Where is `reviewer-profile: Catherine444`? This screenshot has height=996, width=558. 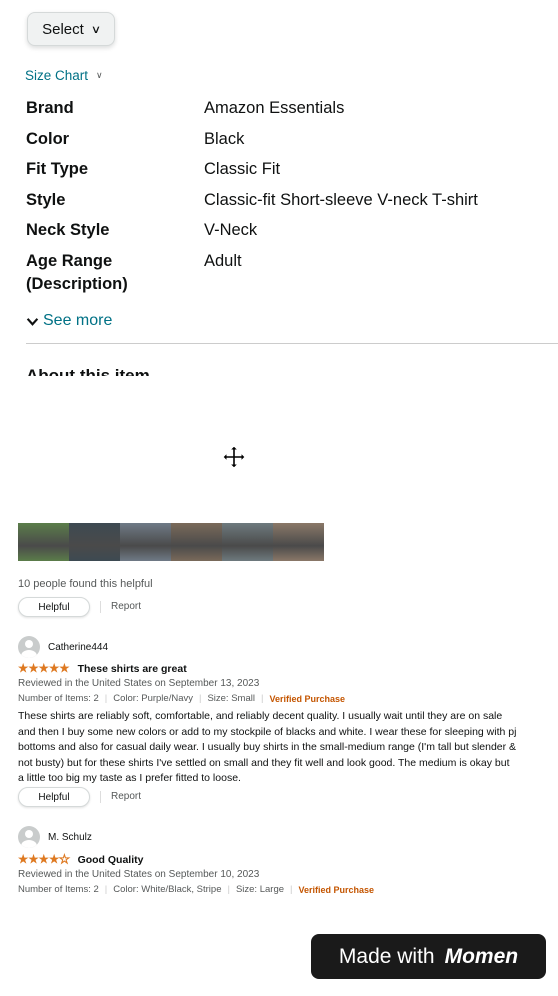 reviewer-profile: Catherine444 is located at coordinates (63, 647).